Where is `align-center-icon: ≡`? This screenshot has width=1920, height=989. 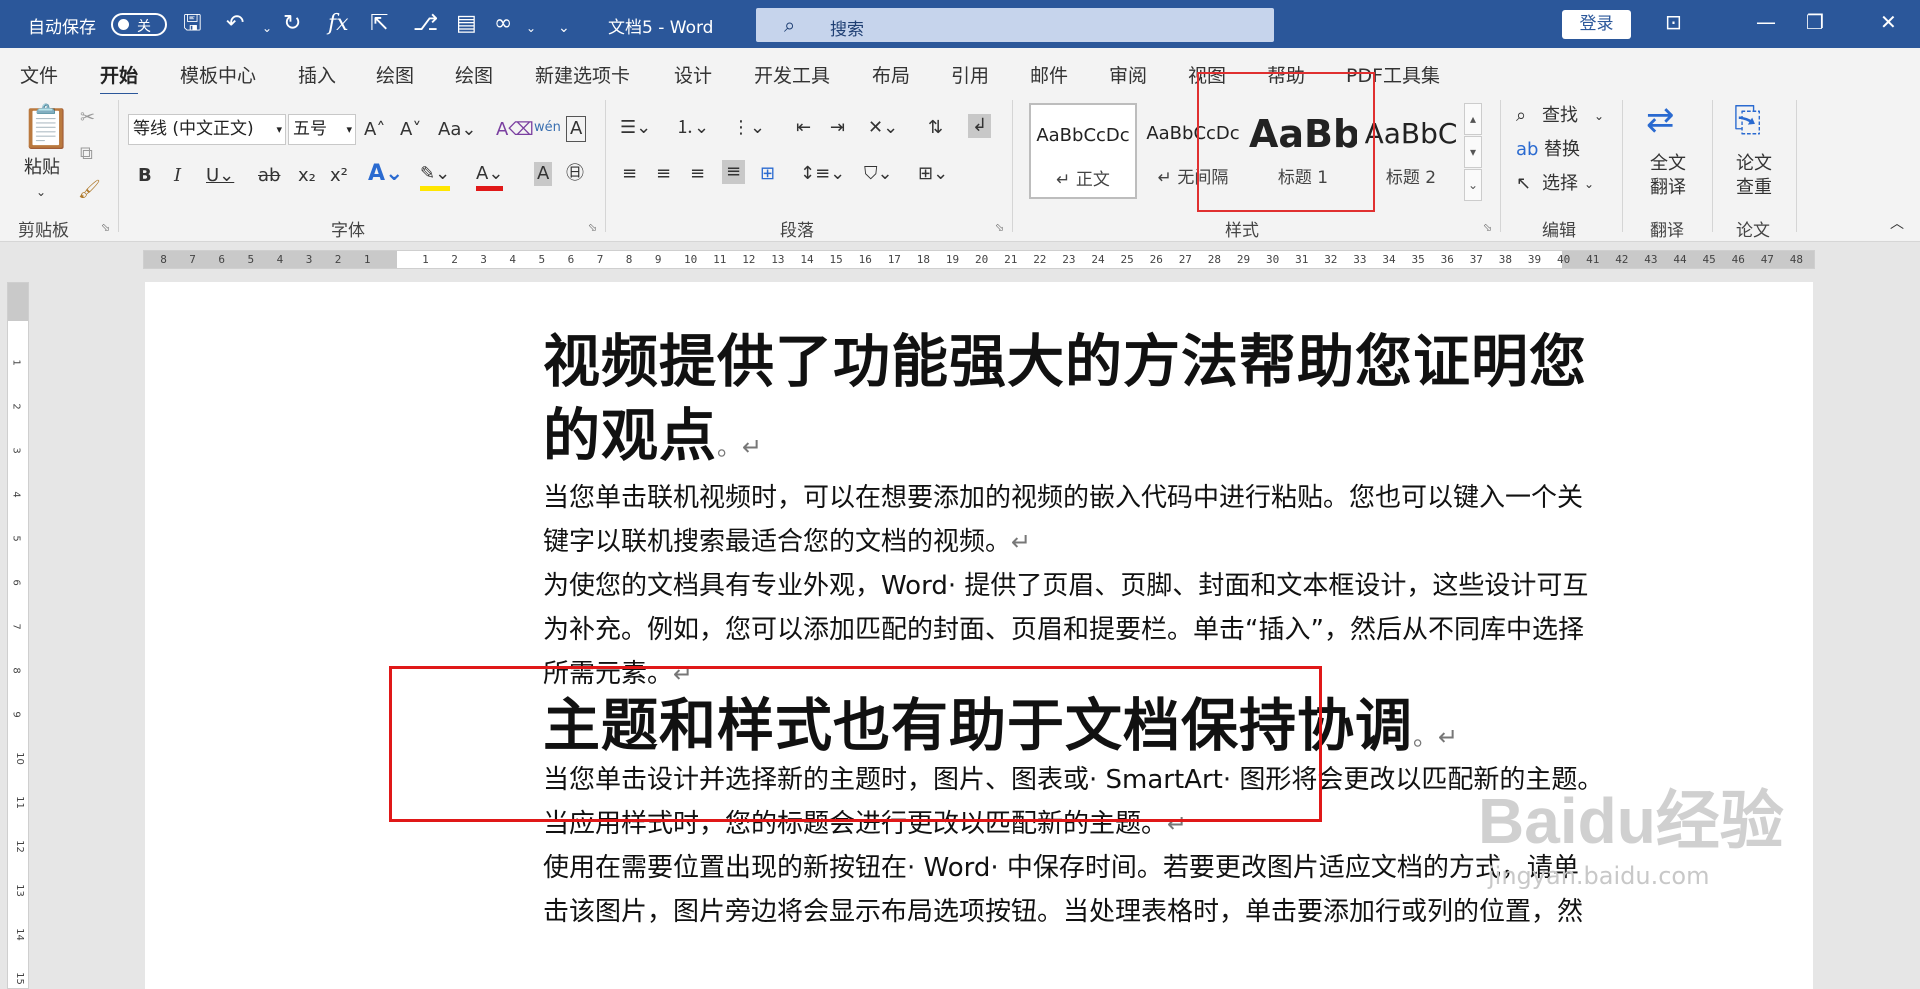 align-center-icon: ≡ is located at coordinates (663, 174).